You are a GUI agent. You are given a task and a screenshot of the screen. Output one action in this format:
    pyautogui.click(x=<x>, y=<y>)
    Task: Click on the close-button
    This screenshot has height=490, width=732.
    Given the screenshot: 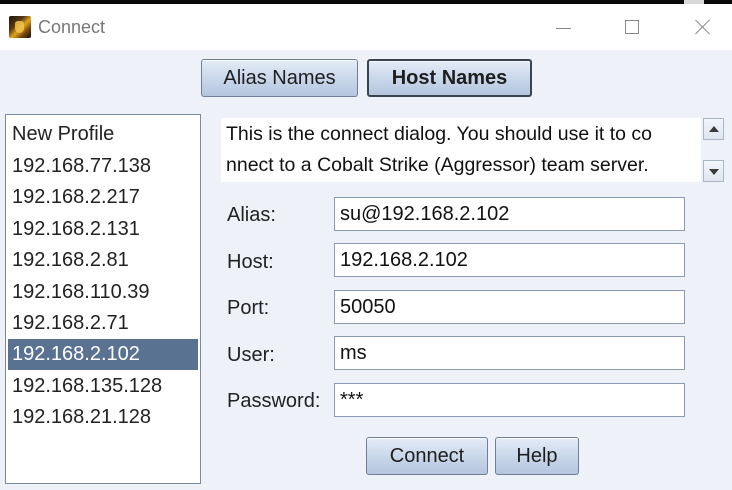 What is the action you would take?
    pyautogui.click(x=703, y=27)
    